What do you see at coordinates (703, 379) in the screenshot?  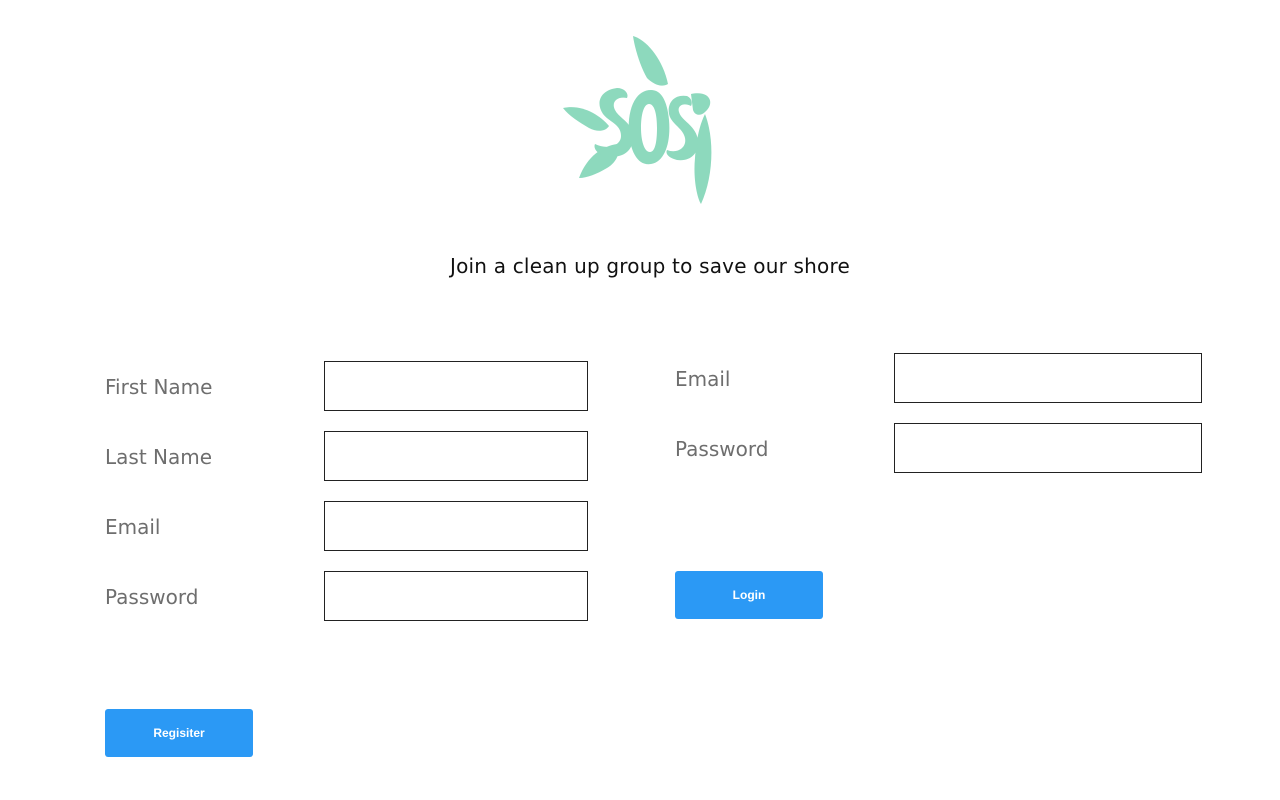 I see `login-email-label: Email` at bounding box center [703, 379].